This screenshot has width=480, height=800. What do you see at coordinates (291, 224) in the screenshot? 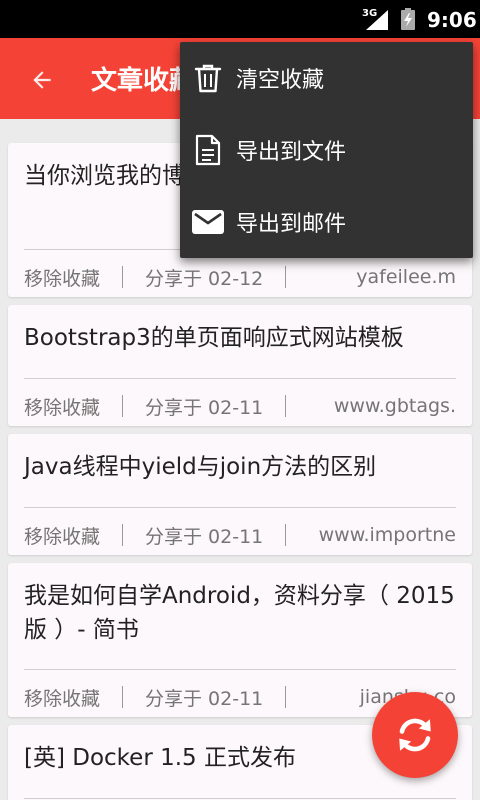
I see `menu-item-label: 导出到邮件` at bounding box center [291, 224].